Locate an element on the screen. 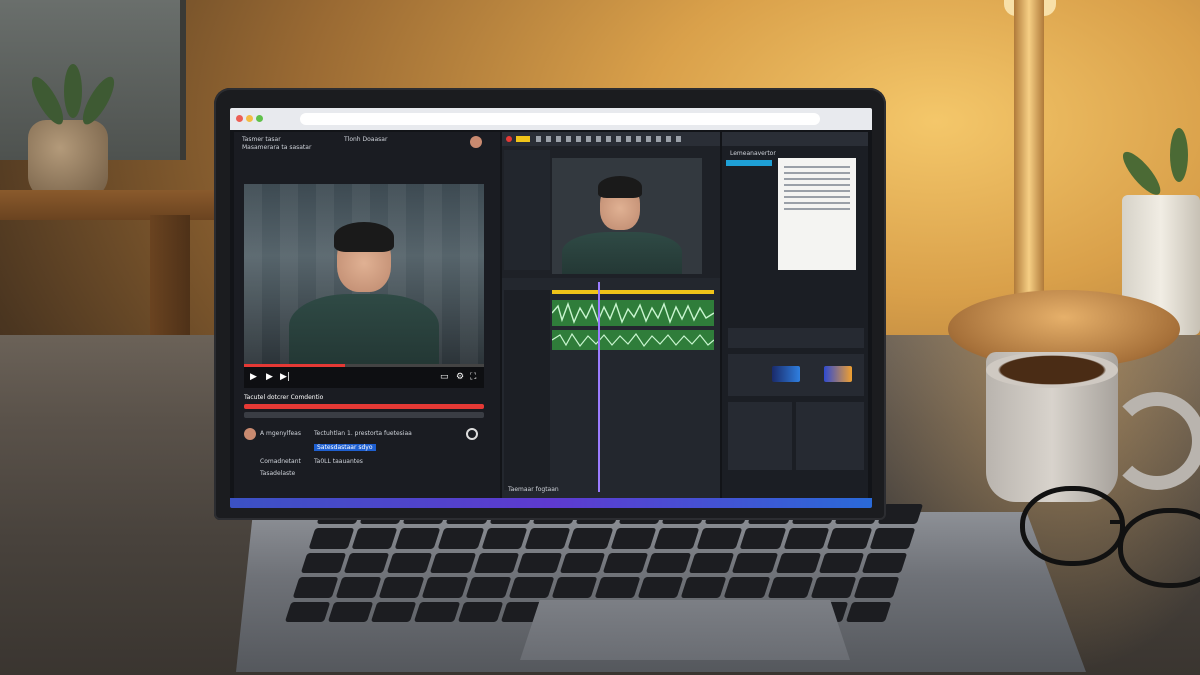 This screenshot has height=675, width=1200. minimize-window-icon is located at coordinates (249, 118).